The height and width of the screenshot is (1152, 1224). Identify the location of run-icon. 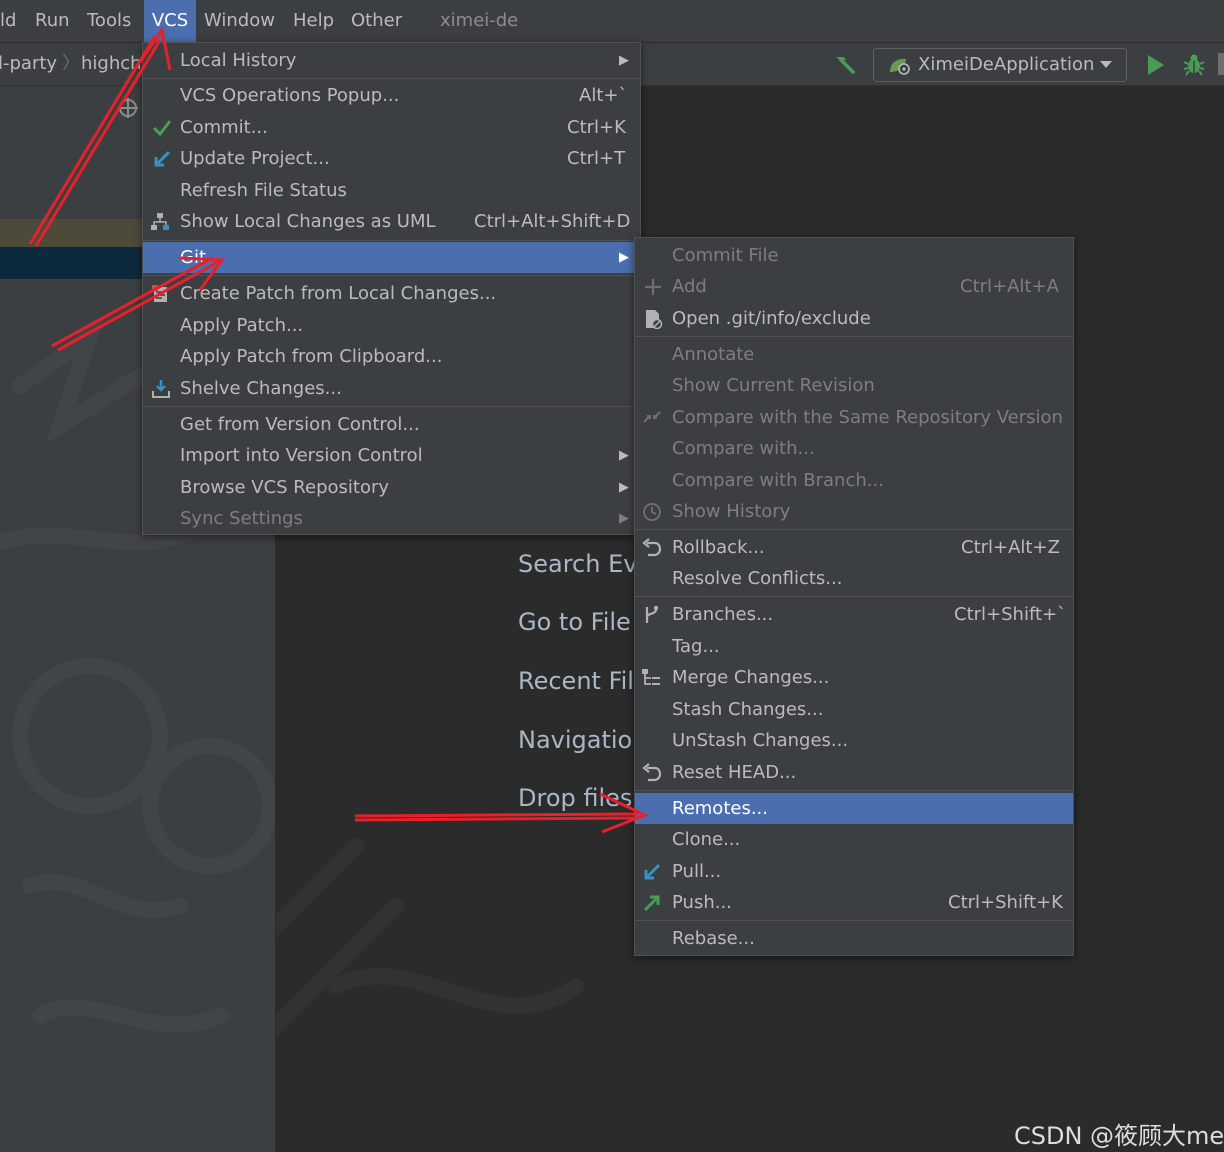
(1156, 65).